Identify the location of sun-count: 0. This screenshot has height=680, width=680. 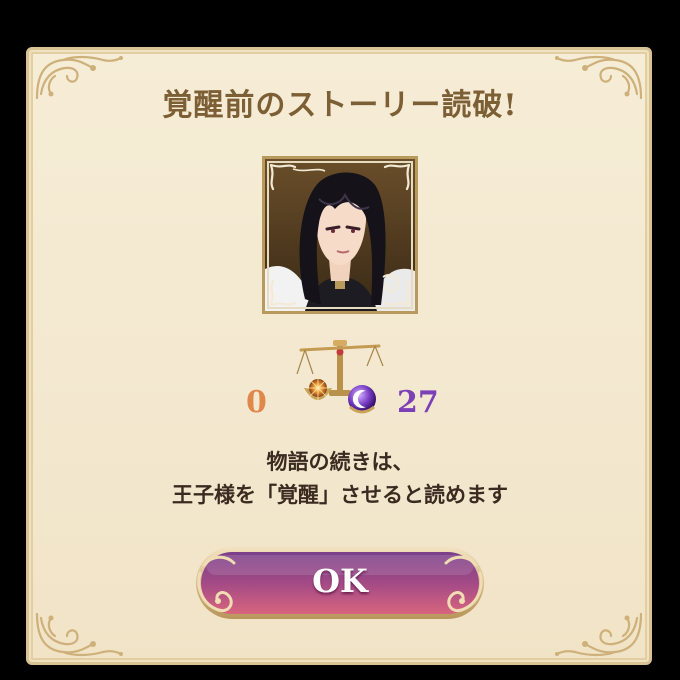
(256, 402).